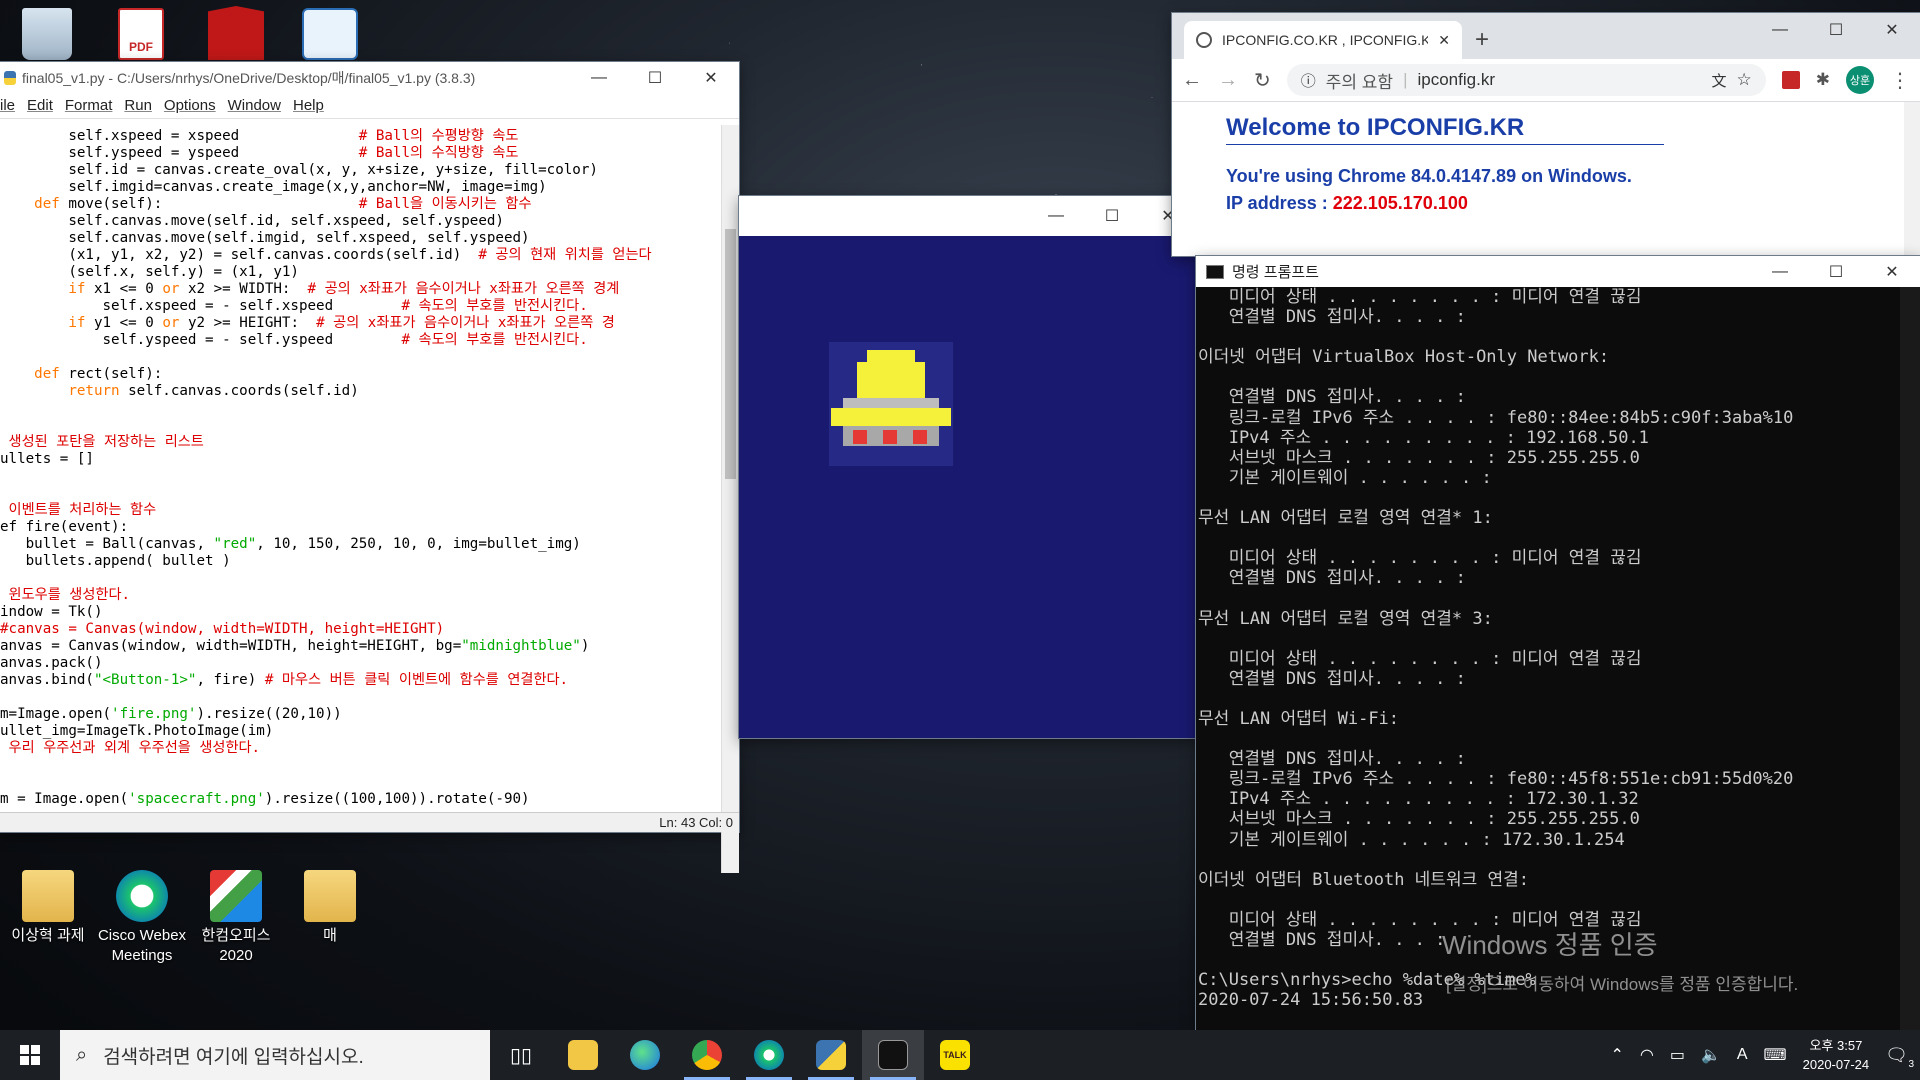 This screenshot has width=1920, height=1080. I want to click on desktop-icon-hancom: 한컴오피스 2020, so click(236, 918).